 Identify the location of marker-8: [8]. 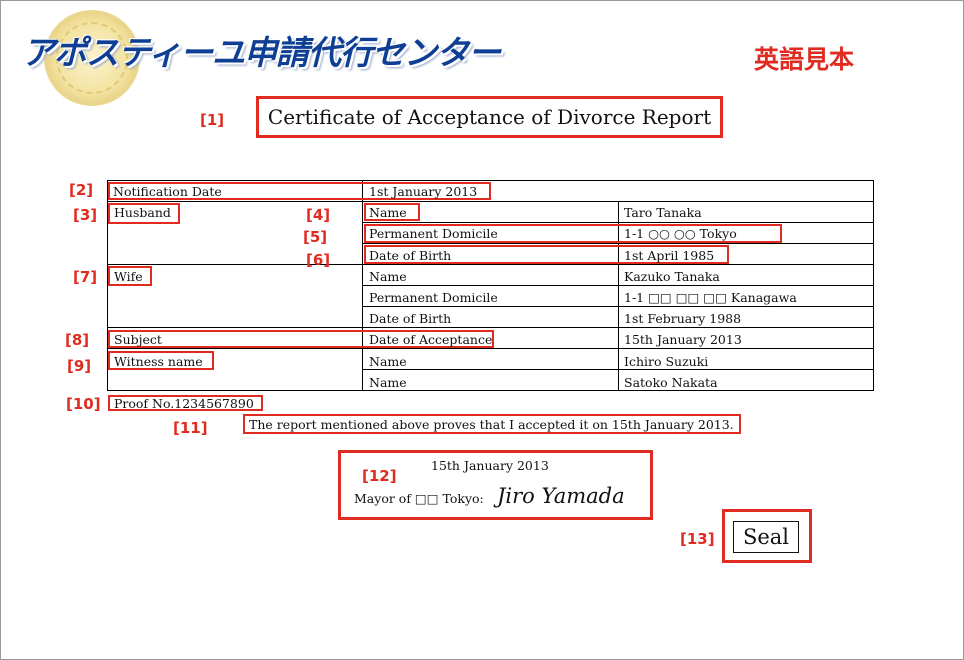
(77, 340).